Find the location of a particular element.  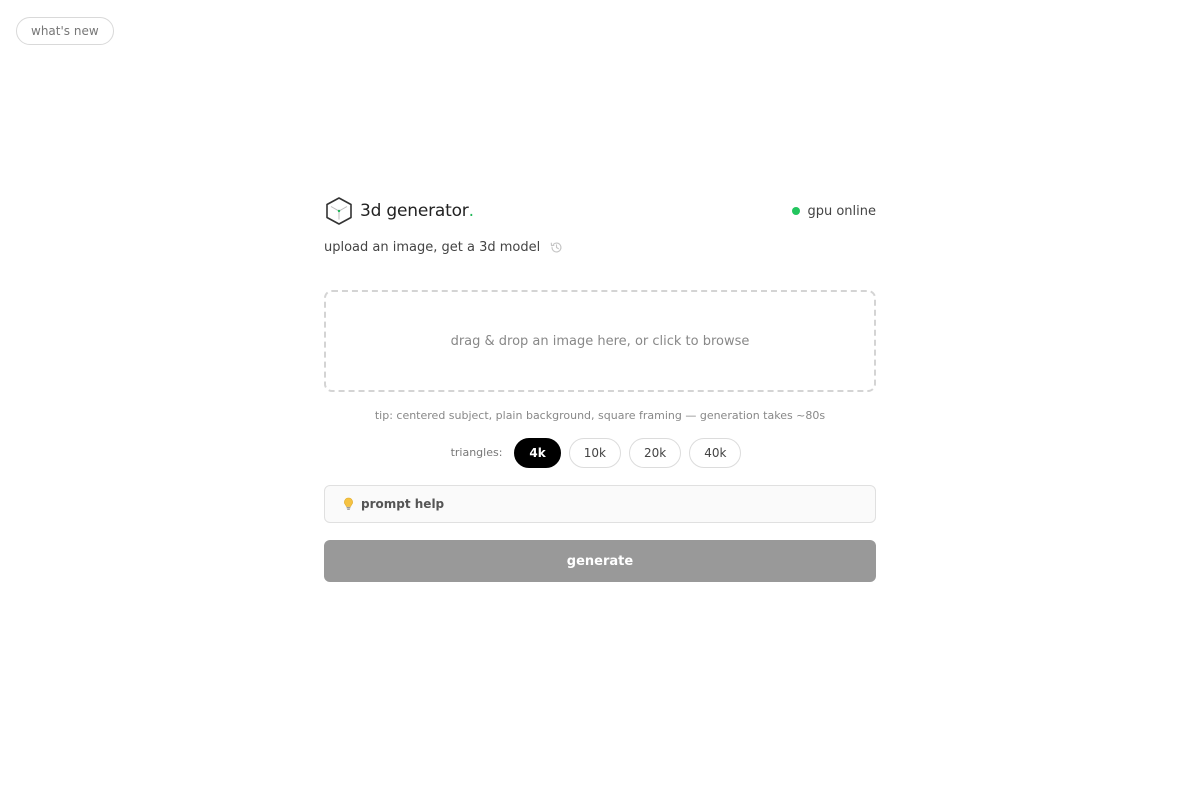

triangles-option-20k: 20k is located at coordinates (655, 452).